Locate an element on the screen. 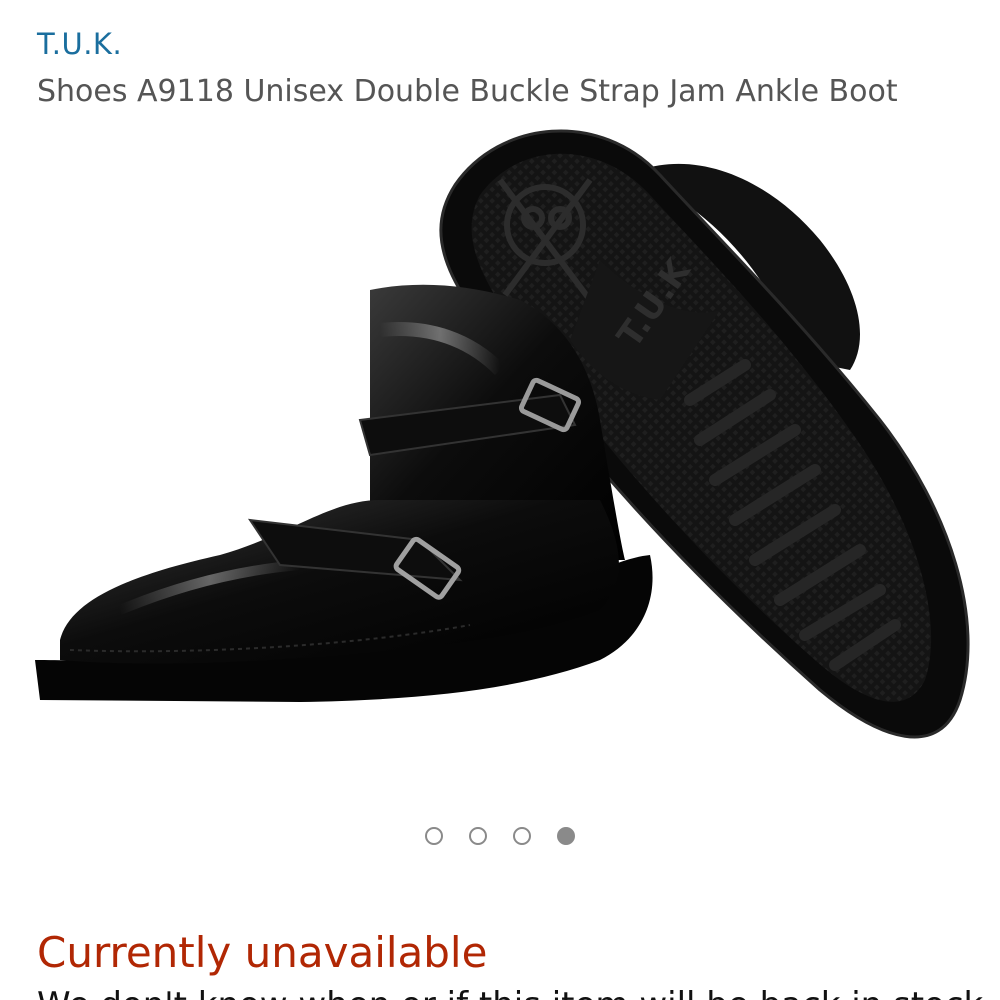 This screenshot has height=1000, width=1000. image-carousel-indicator is located at coordinates (500, 836).